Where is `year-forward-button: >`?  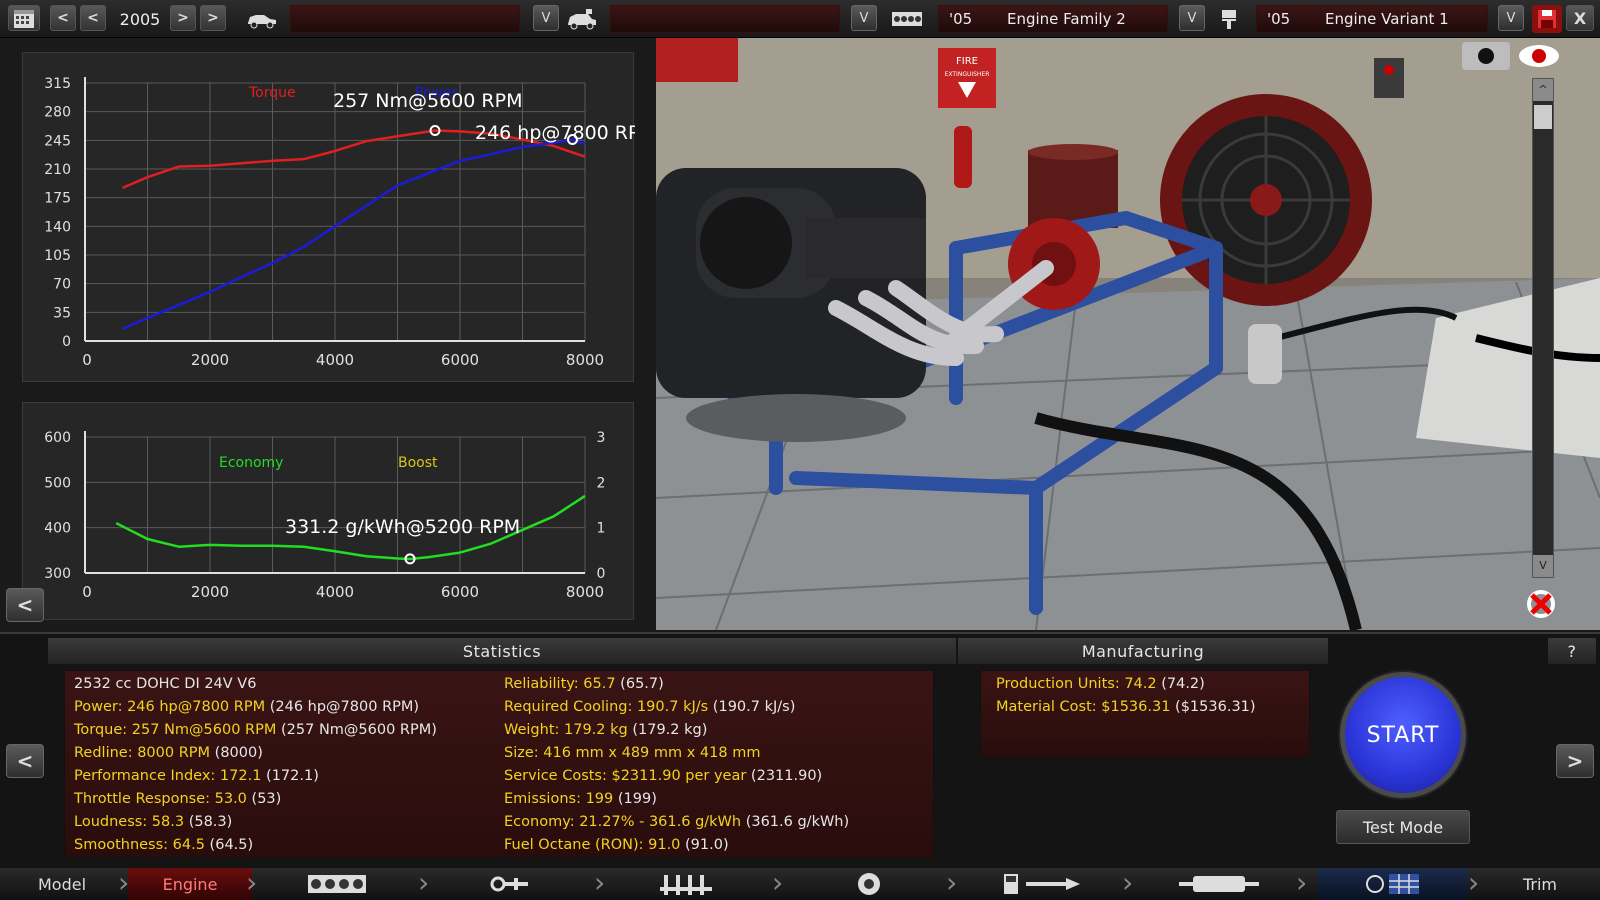 year-forward-button: > is located at coordinates (183, 18).